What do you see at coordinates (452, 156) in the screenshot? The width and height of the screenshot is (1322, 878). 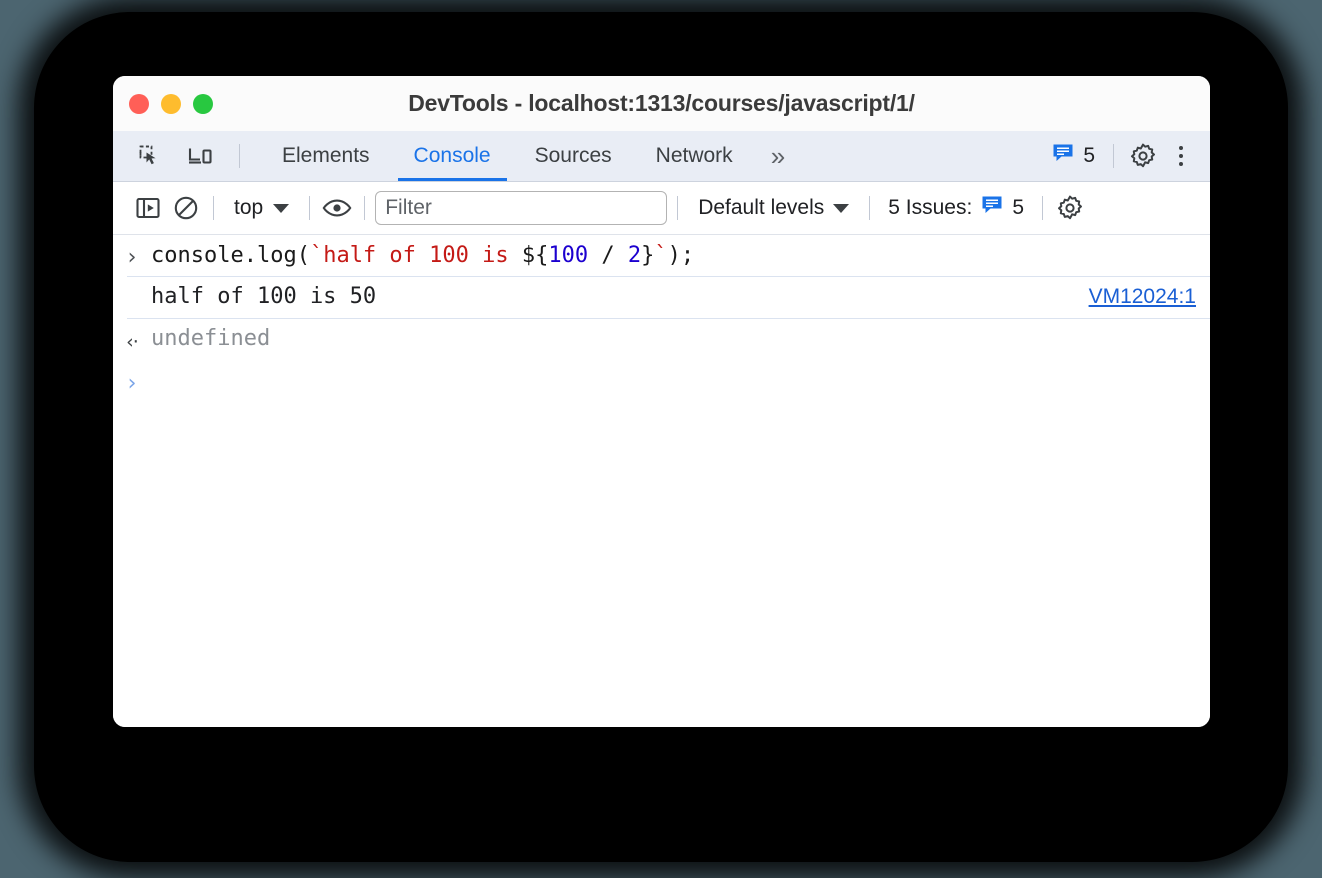 I see `tab-console: Console` at bounding box center [452, 156].